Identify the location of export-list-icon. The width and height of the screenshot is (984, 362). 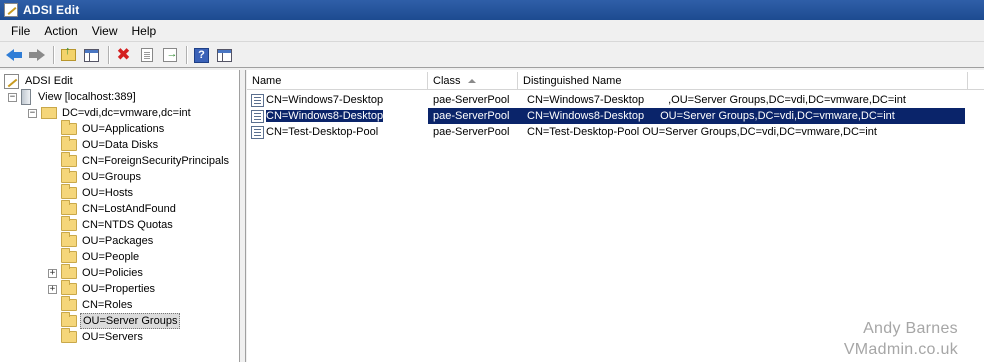
(170, 55).